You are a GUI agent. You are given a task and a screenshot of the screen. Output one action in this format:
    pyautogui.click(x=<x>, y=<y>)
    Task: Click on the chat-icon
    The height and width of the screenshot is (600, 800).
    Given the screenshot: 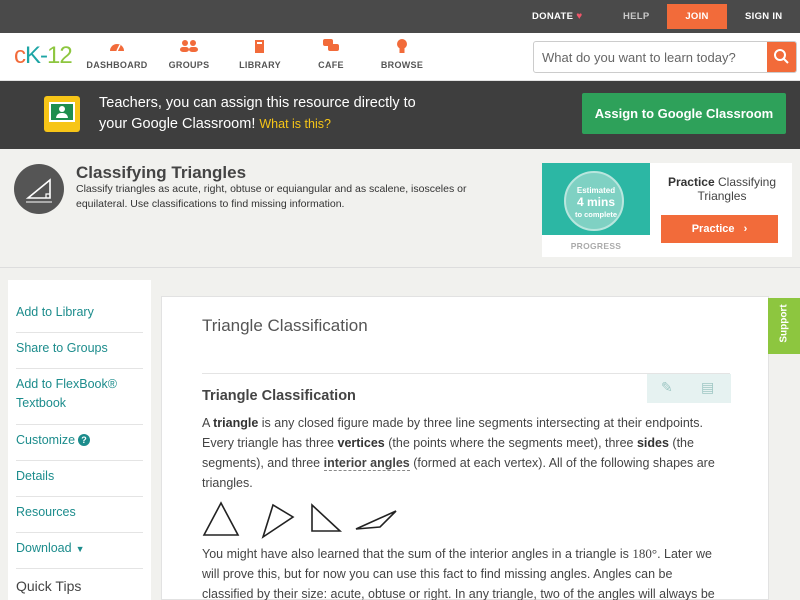 What is the action you would take?
    pyautogui.click(x=331, y=48)
    